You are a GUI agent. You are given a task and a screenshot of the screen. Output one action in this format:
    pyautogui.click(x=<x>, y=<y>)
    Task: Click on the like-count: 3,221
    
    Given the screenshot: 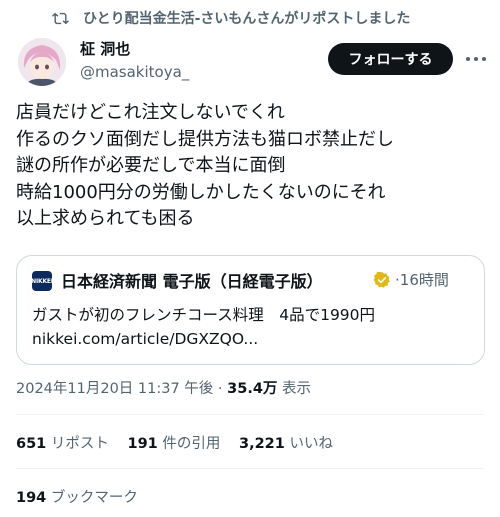 What is the action you would take?
    pyautogui.click(x=262, y=444)
    